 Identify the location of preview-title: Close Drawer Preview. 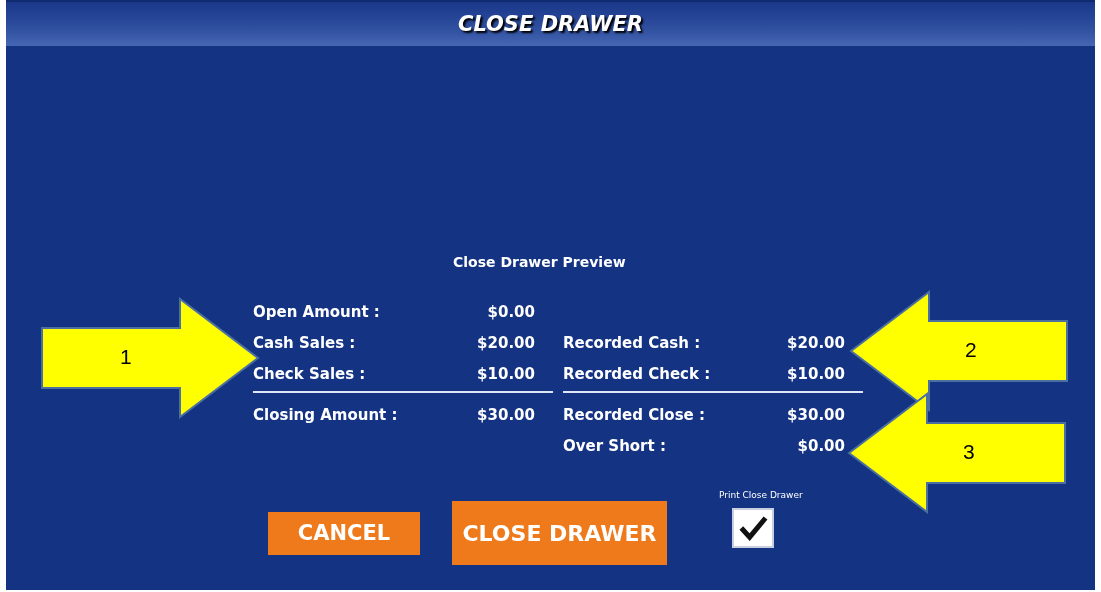
(539, 262).